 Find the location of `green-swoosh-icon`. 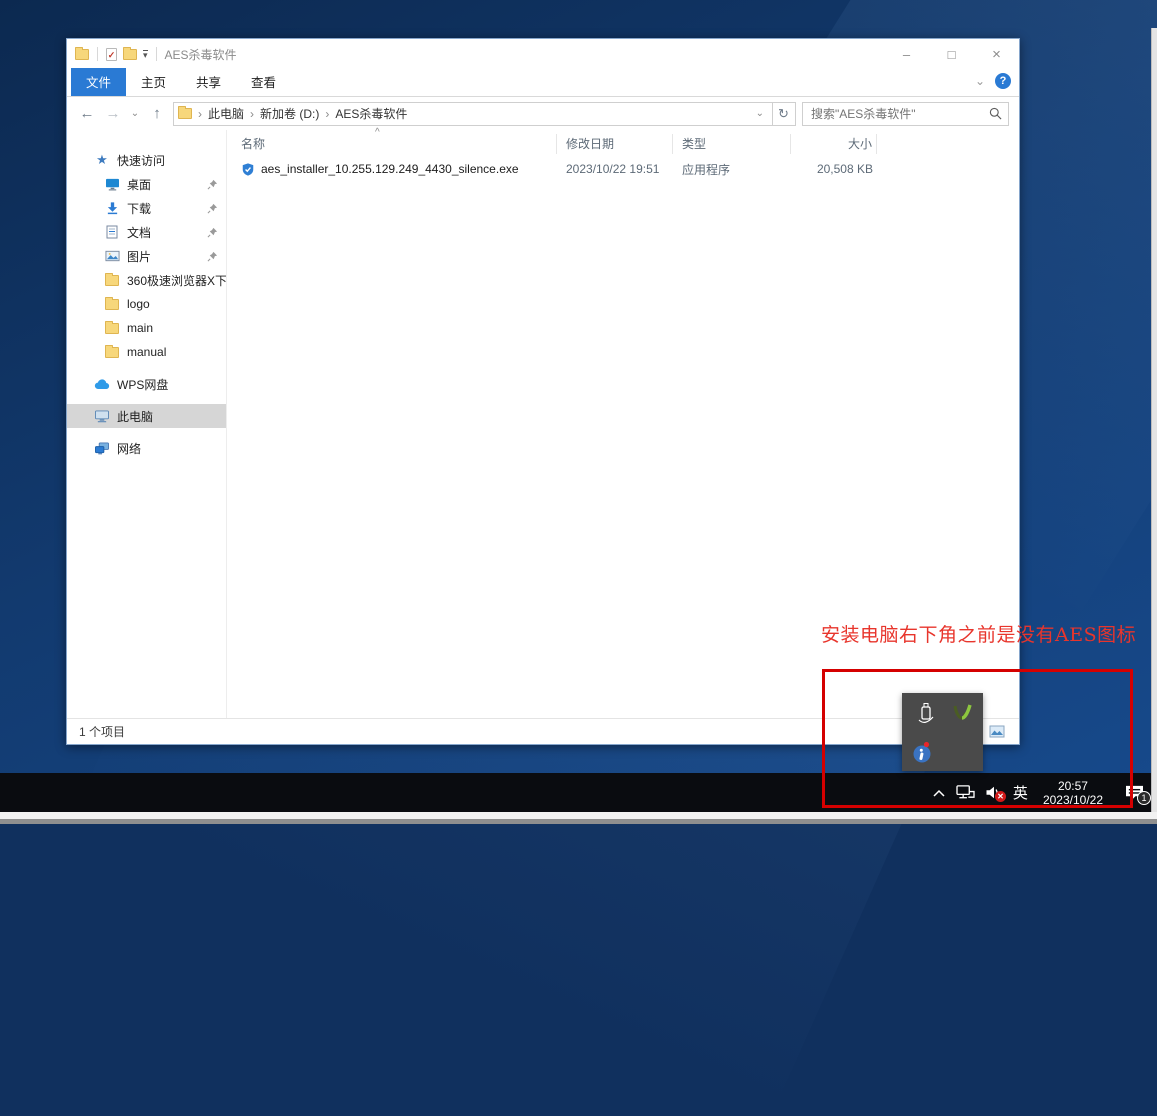

green-swoosh-icon is located at coordinates (962, 716).